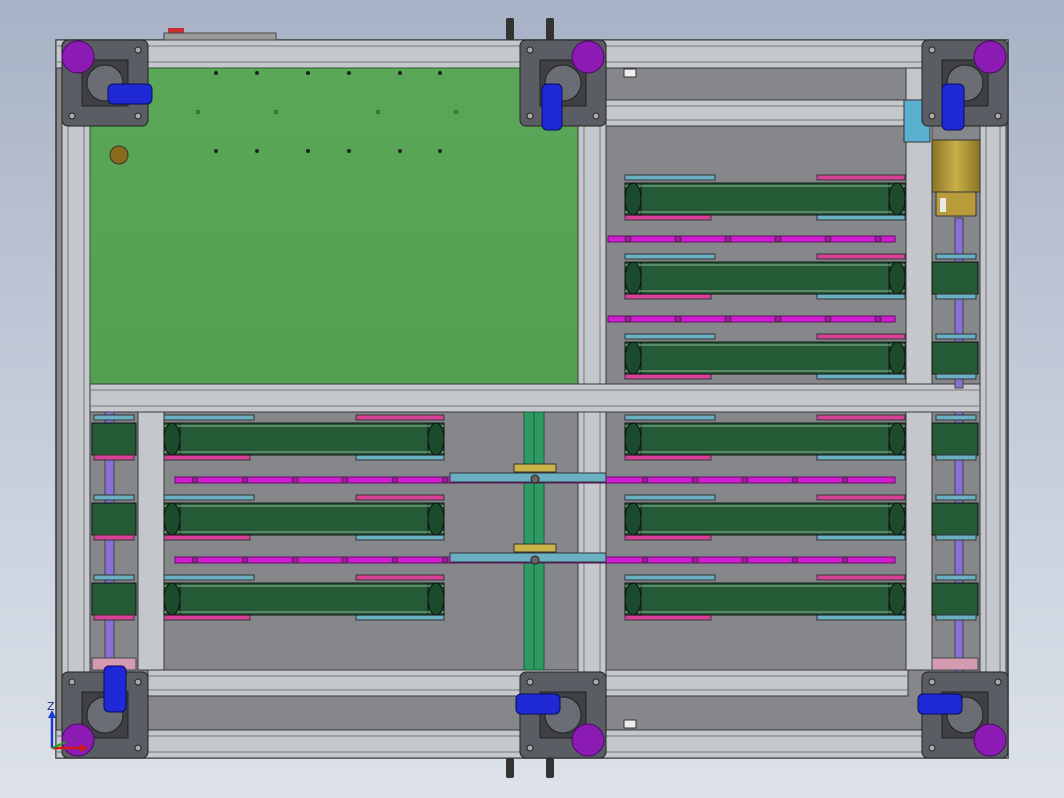 This screenshot has height=798, width=1064. What do you see at coordinates (534, 541) in the screenshot?
I see `center-drive-shaft` at bounding box center [534, 541].